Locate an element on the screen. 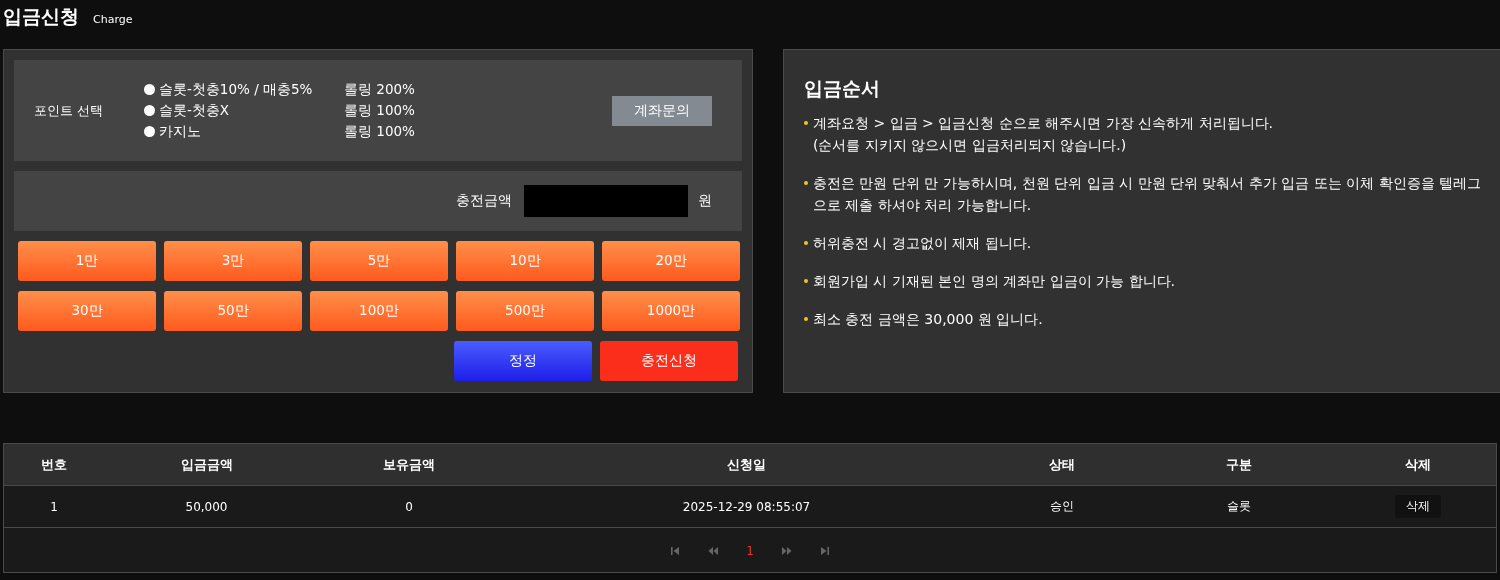 This screenshot has height=580, width=1500. amount-input is located at coordinates (606, 201).